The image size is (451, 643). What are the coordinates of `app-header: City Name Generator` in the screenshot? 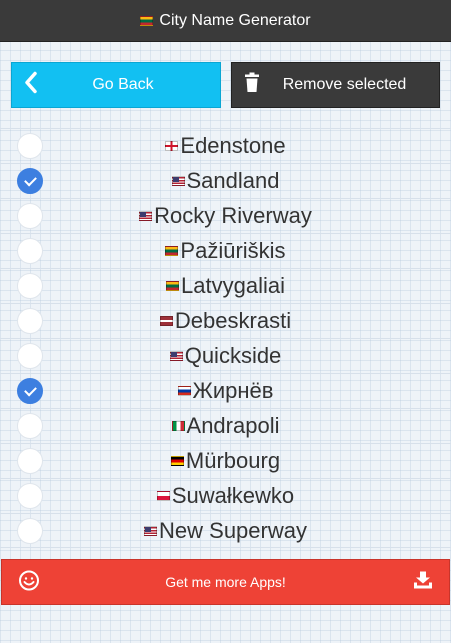 It's located at (225, 21).